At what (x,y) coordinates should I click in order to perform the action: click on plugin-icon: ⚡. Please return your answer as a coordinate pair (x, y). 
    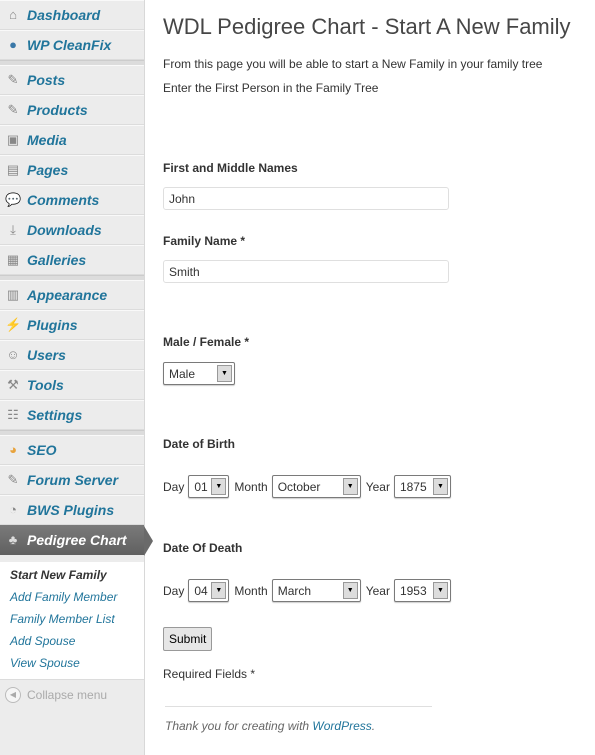
    Looking at the image, I should click on (13, 324).